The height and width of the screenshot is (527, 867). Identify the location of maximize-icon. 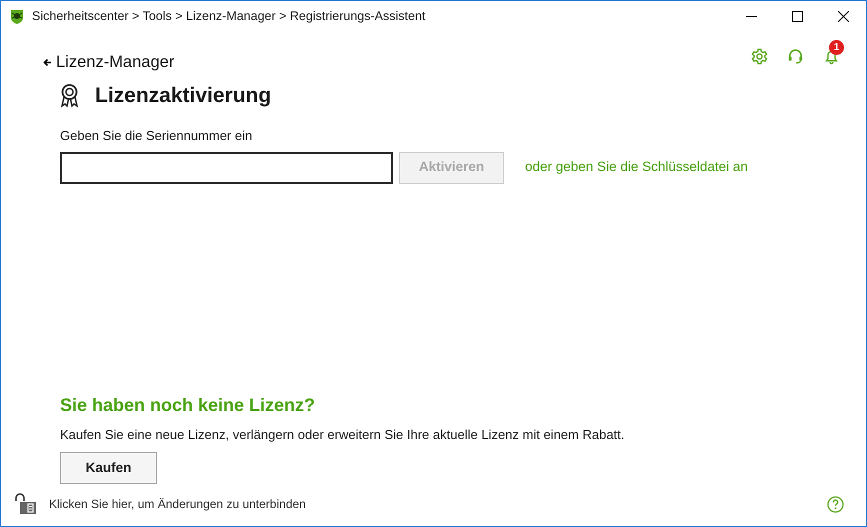
(797, 16).